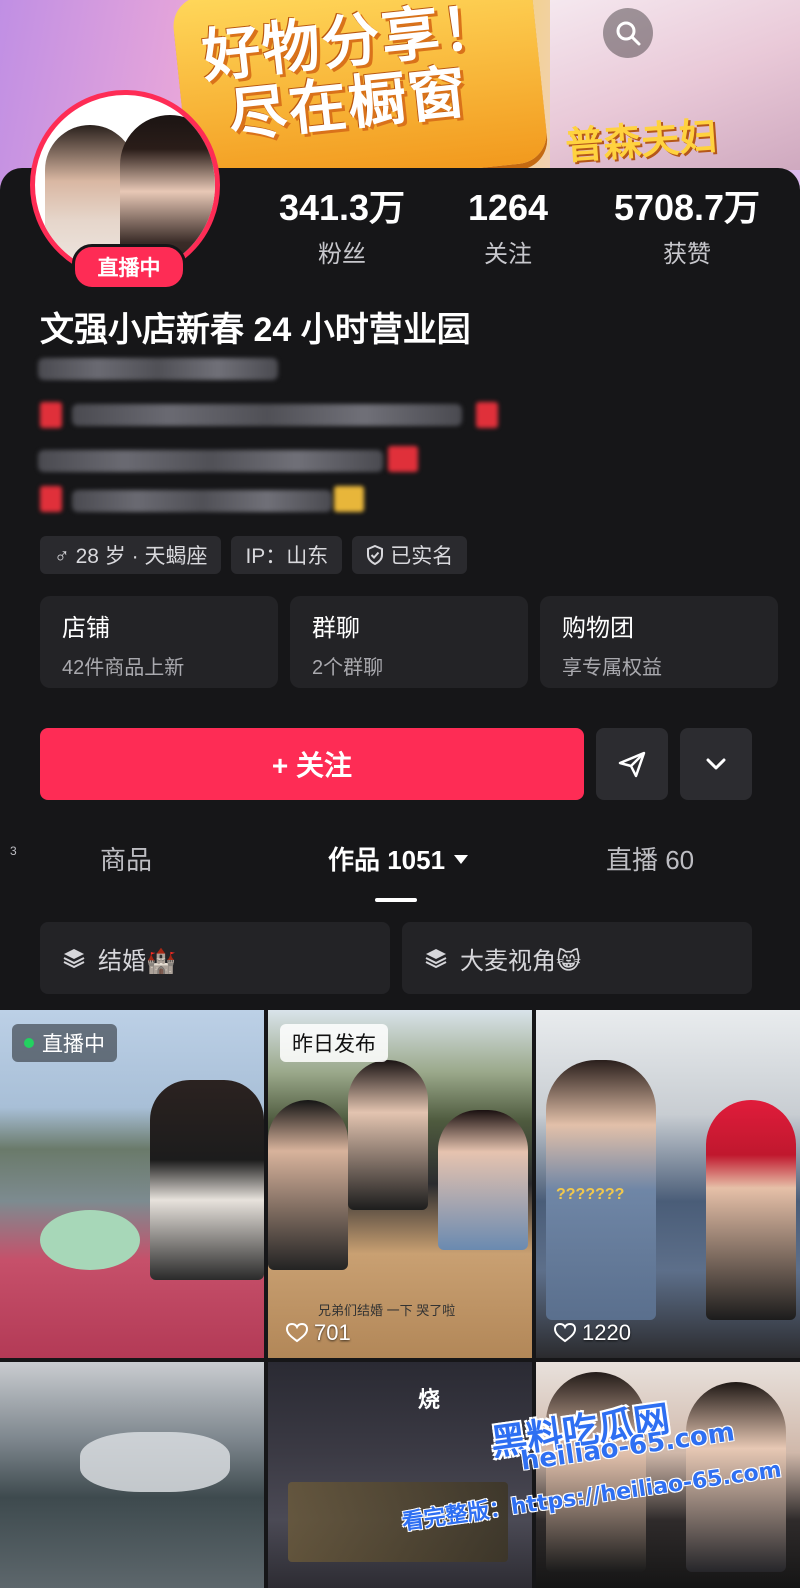  I want to click on stat-likes-label: 获赞, so click(687, 254).